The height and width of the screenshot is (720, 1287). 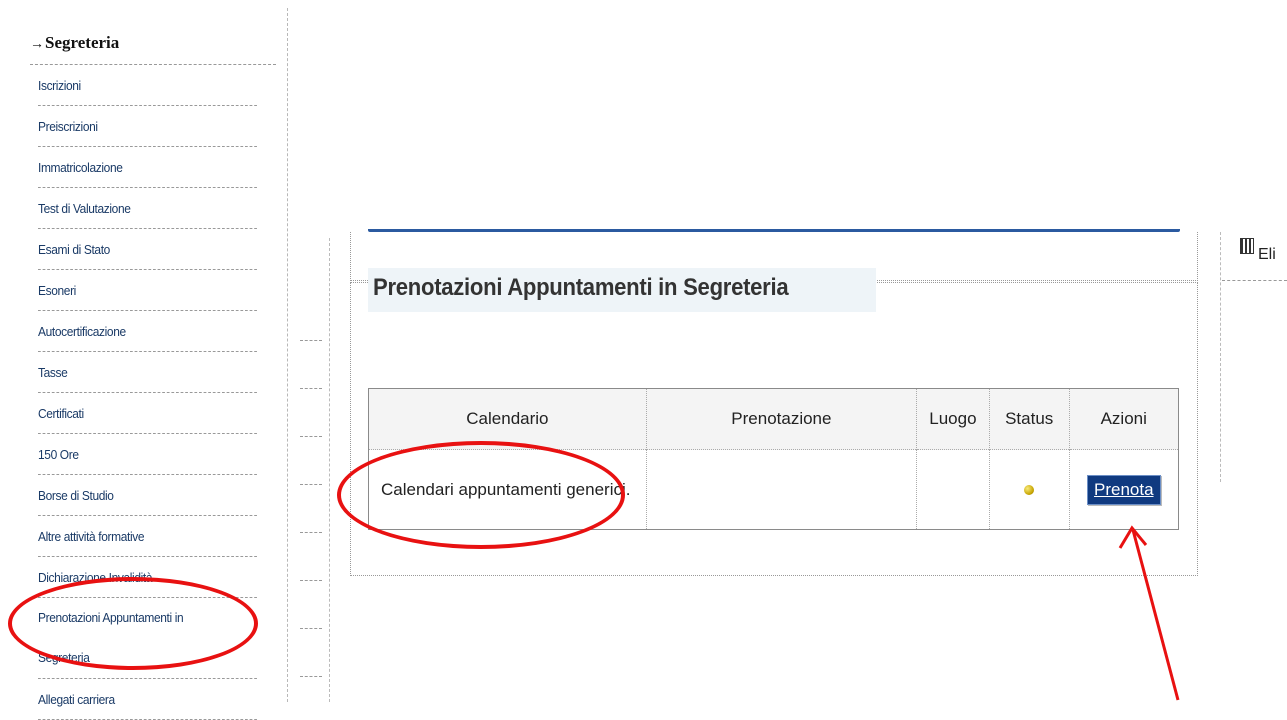 I want to click on sidebar-item-iscrizioni: Iscrizioni, so click(x=147, y=85).